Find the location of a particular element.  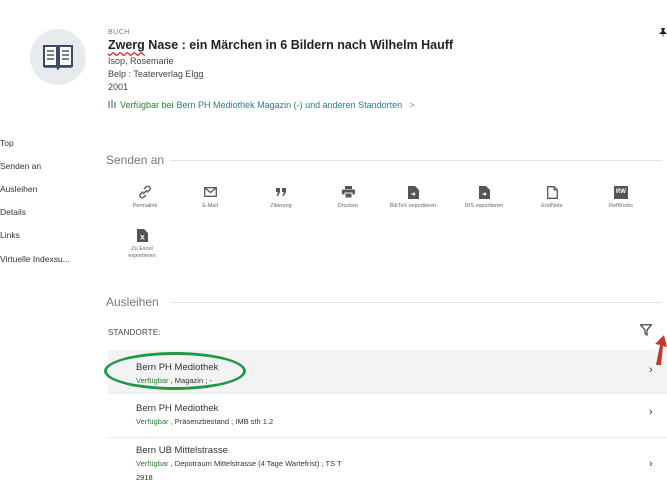

location-status: Verfügbar , Präsenzbestand ; IMB sth 1.2 is located at coordinates (204, 421).